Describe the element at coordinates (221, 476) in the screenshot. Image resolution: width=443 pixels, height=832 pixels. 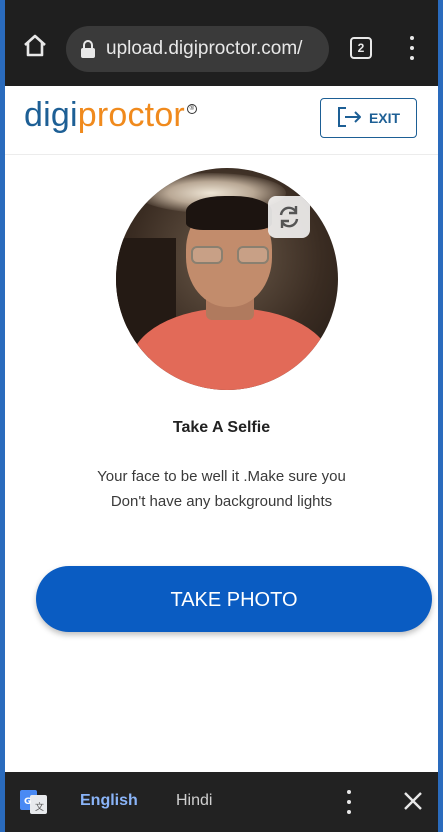
I see `selfie-instruction-line1: Your face to be well it .Make sure you` at that location.